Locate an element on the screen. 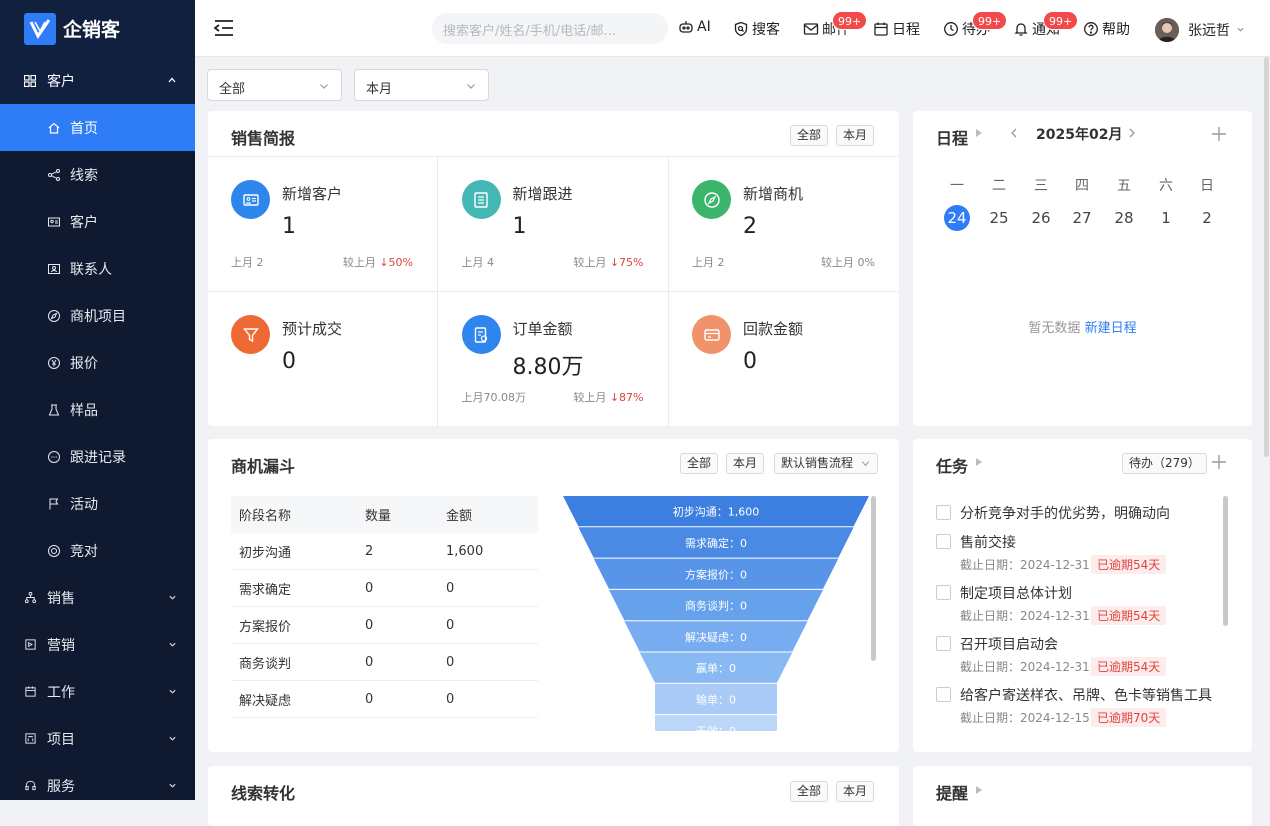 The width and height of the screenshot is (1270, 826). task-deadline-label: 截止日期： is located at coordinates (990, 616).